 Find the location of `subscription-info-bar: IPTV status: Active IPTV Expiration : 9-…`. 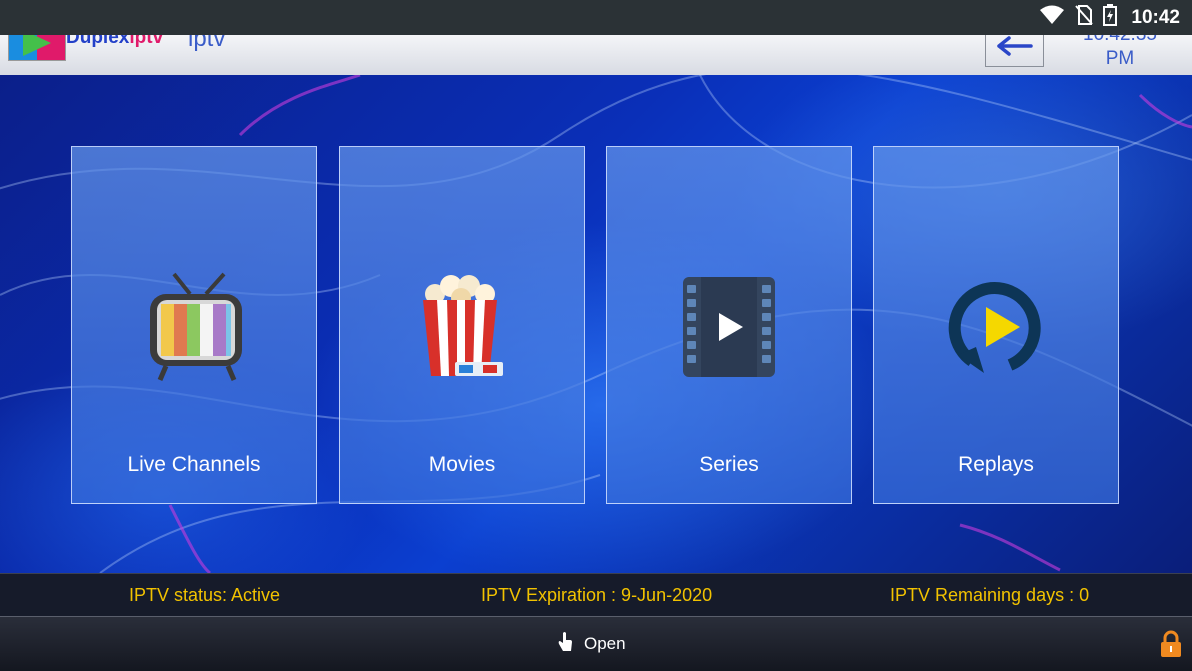

subscription-info-bar: IPTV status: Active IPTV Expiration : 9-… is located at coordinates (596, 595).